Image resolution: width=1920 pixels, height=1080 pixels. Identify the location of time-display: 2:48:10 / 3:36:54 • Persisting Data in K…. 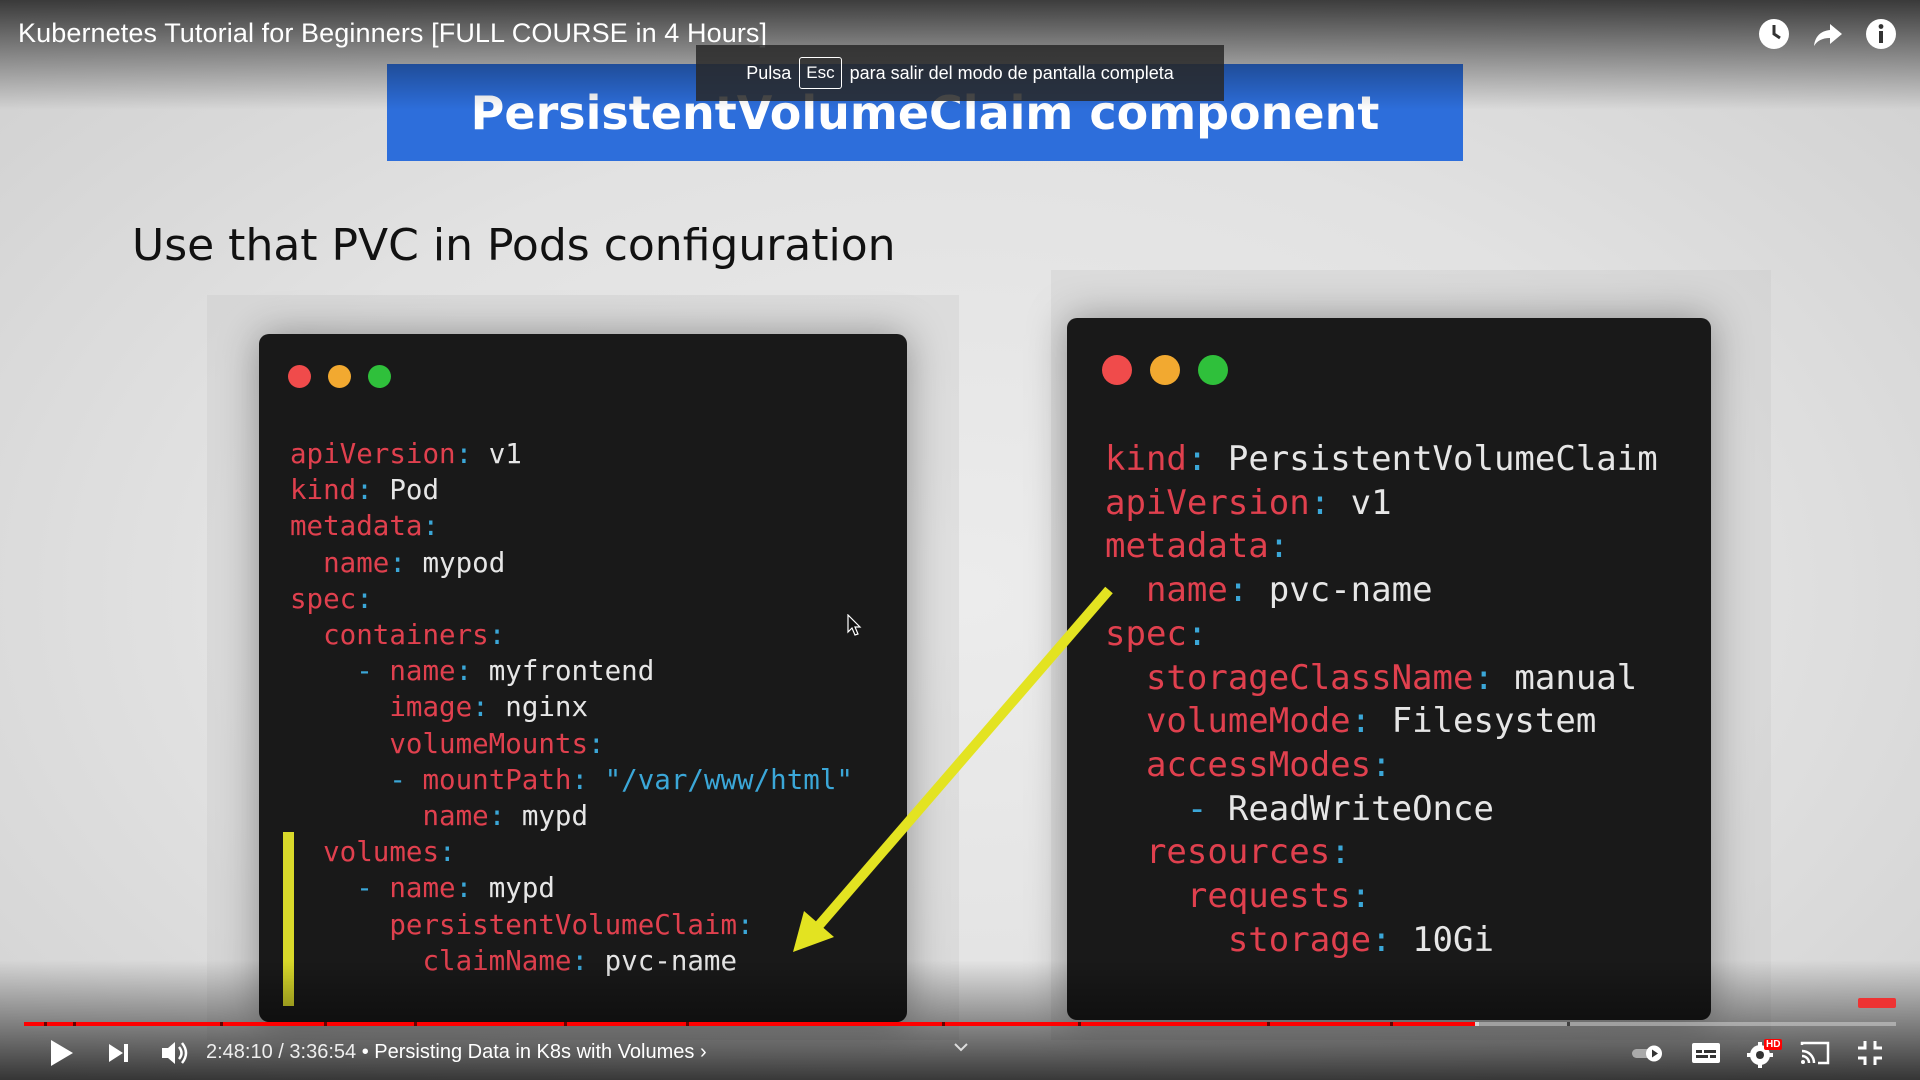
(456, 1052).